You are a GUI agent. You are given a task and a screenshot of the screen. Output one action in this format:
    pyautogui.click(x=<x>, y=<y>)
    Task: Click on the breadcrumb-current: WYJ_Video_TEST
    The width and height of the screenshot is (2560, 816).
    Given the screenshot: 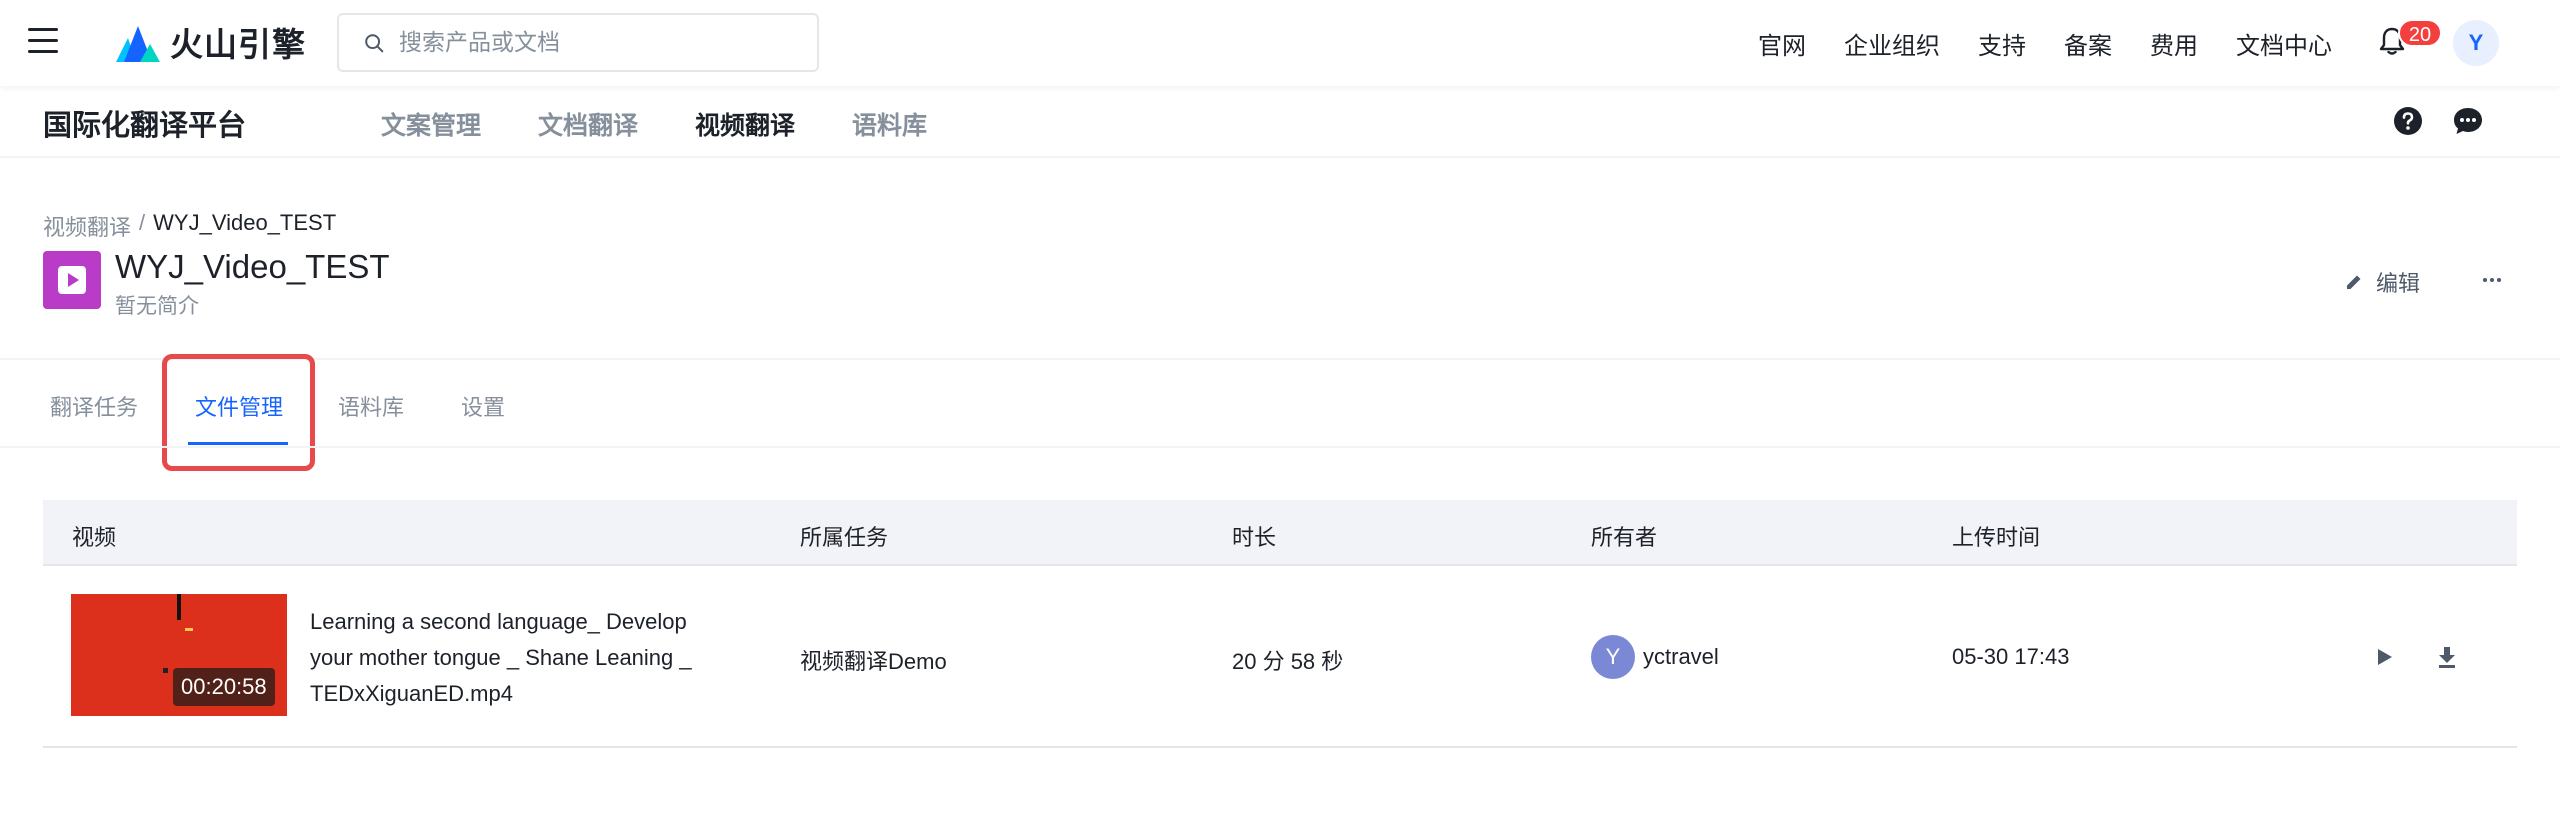 What is the action you would take?
    pyautogui.click(x=245, y=222)
    